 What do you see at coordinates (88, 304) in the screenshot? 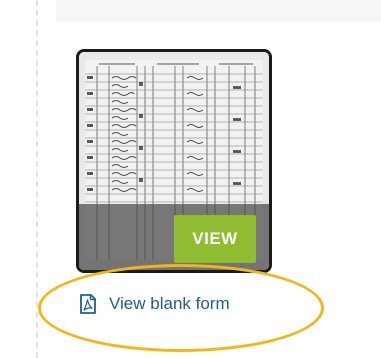
I see `pdf-icon` at bounding box center [88, 304].